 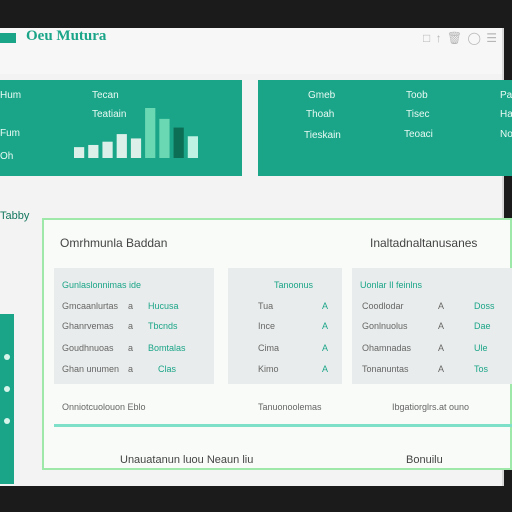 I want to click on mini-bar-chart, so click(x=136, y=133).